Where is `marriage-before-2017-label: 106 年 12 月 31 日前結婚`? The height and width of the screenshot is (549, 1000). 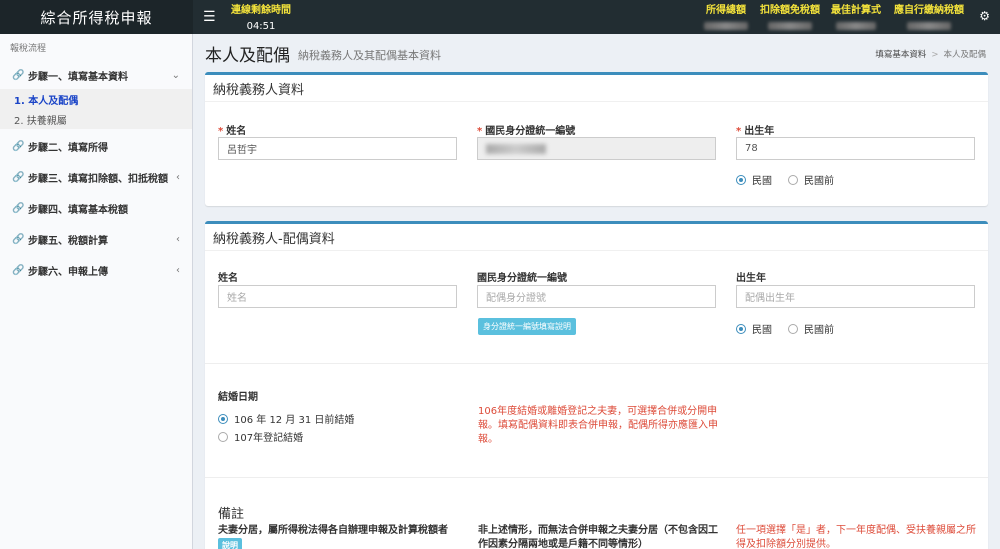
marriage-before-2017-label: 106 年 12 月 31 日前結婚 is located at coordinates (294, 420).